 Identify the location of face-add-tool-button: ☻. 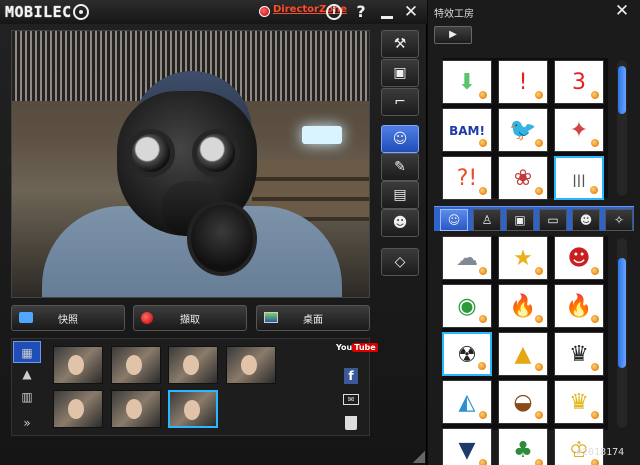
(400, 223).